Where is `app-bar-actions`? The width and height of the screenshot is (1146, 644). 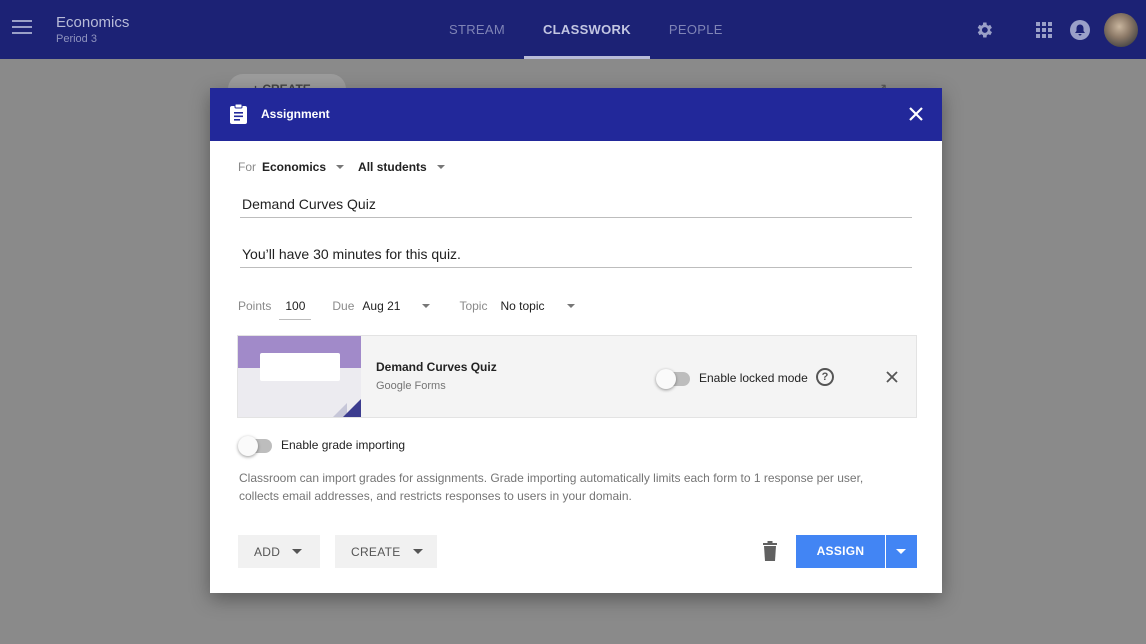 app-bar-actions is located at coordinates (1056, 29).